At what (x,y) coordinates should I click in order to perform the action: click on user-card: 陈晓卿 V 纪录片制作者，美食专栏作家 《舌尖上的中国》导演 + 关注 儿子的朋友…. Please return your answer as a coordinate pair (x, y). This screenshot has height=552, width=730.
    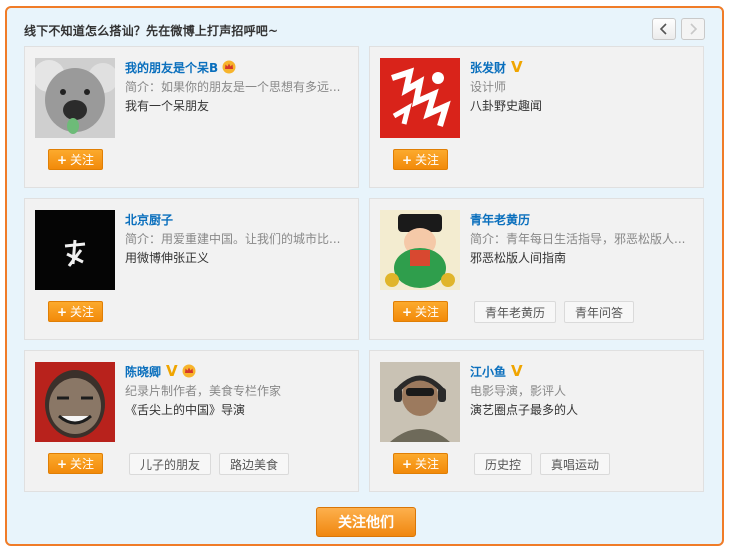
    Looking at the image, I should click on (191, 421).